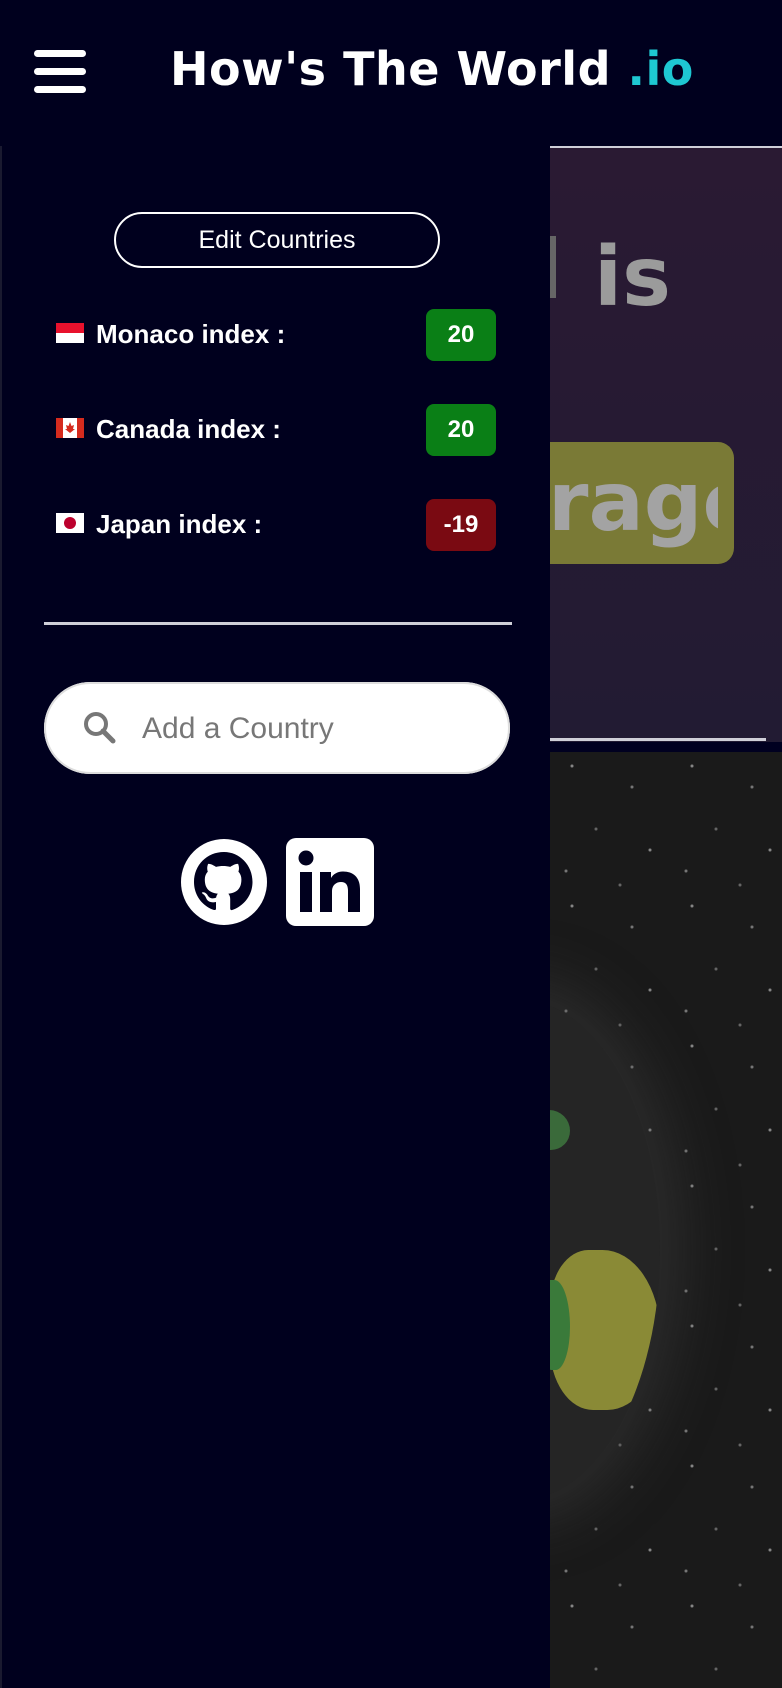 The width and height of the screenshot is (782, 1688). What do you see at coordinates (191, 334) in the screenshot?
I see `country-label: Monaco index :` at bounding box center [191, 334].